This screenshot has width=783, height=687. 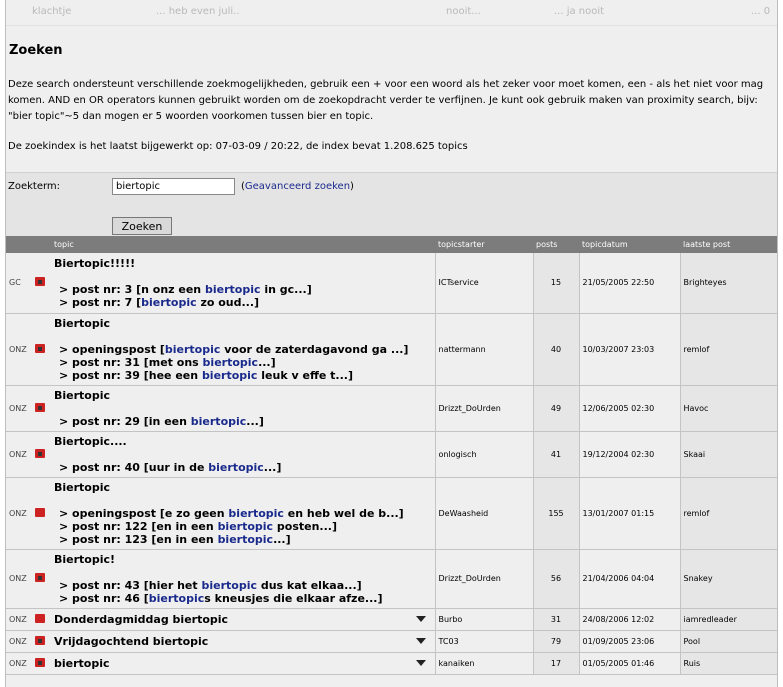 I want to click on col-date: topicdatum, so click(x=629, y=244).